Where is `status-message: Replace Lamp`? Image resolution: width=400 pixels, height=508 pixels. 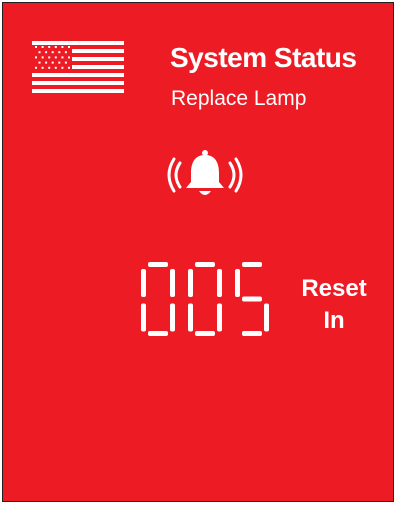
status-message: Replace Lamp is located at coordinates (239, 98).